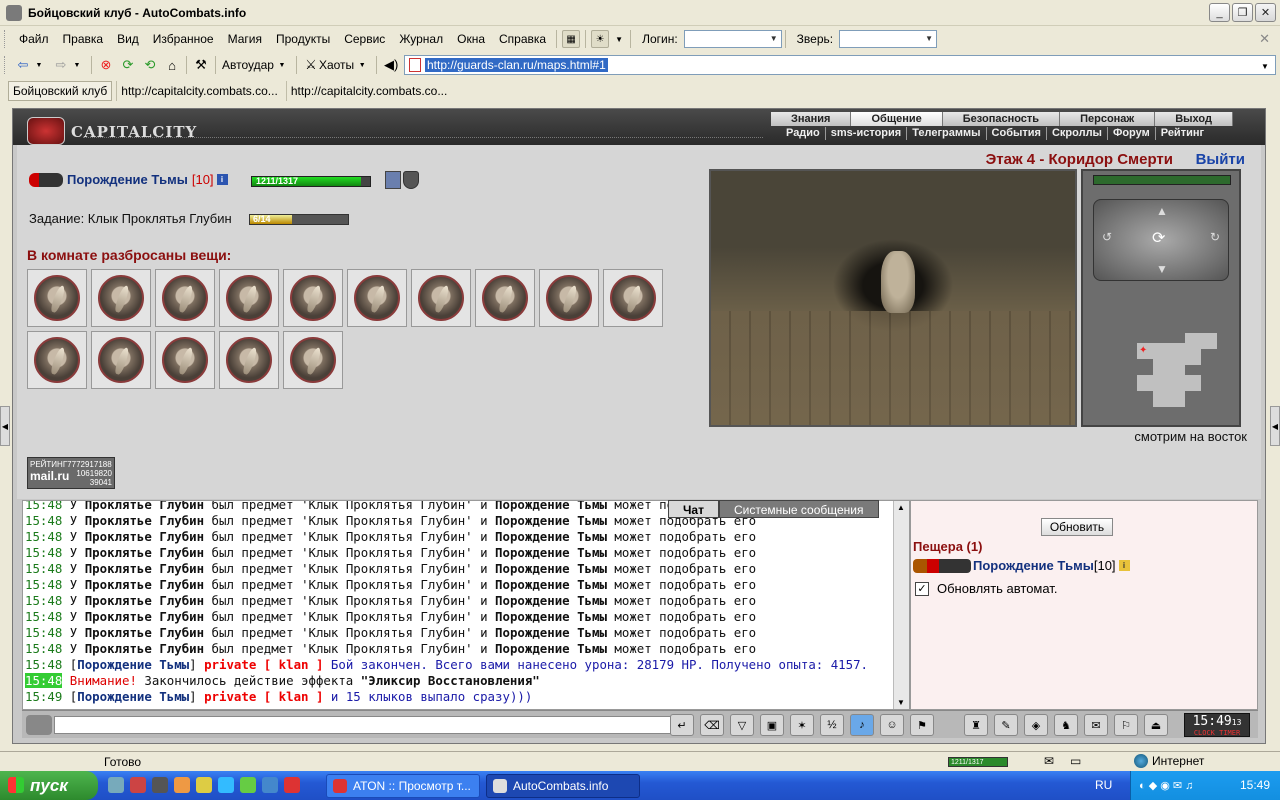 The width and height of the screenshot is (1280, 800). What do you see at coordinates (133, 696) in the screenshot?
I see `chat-nick: Порождение Тьмы` at bounding box center [133, 696].